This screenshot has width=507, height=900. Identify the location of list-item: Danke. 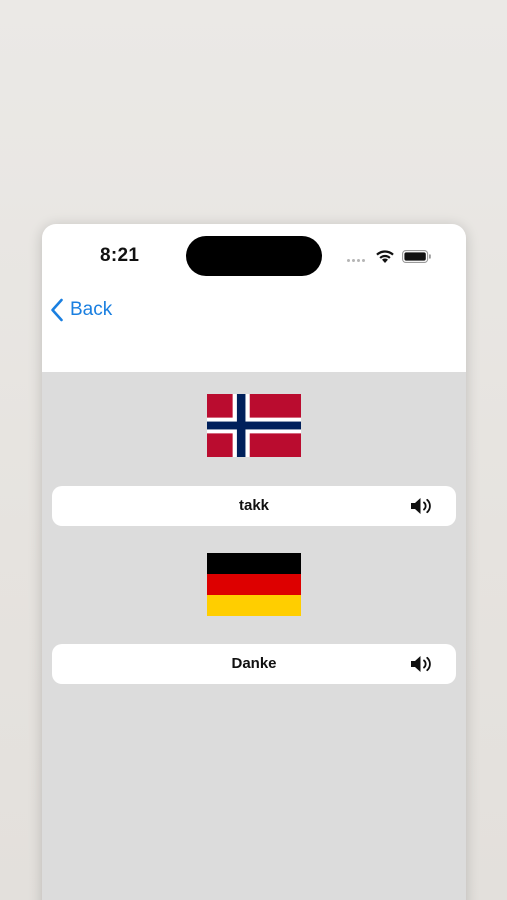
(254, 664).